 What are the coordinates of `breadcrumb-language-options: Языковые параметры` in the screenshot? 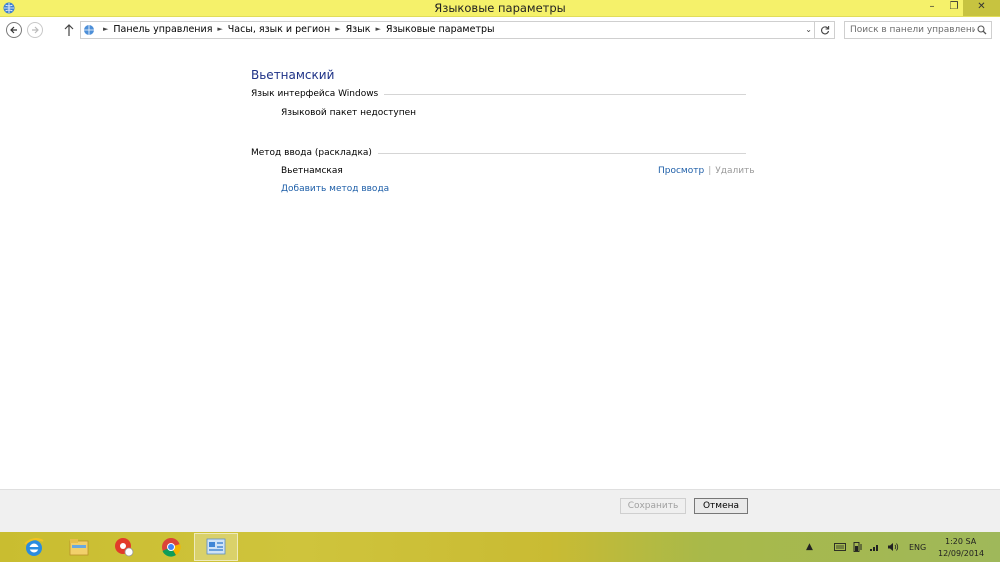 It's located at (440, 29).